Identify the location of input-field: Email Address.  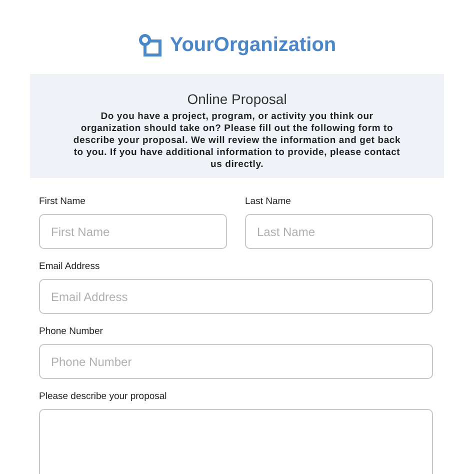
(236, 296).